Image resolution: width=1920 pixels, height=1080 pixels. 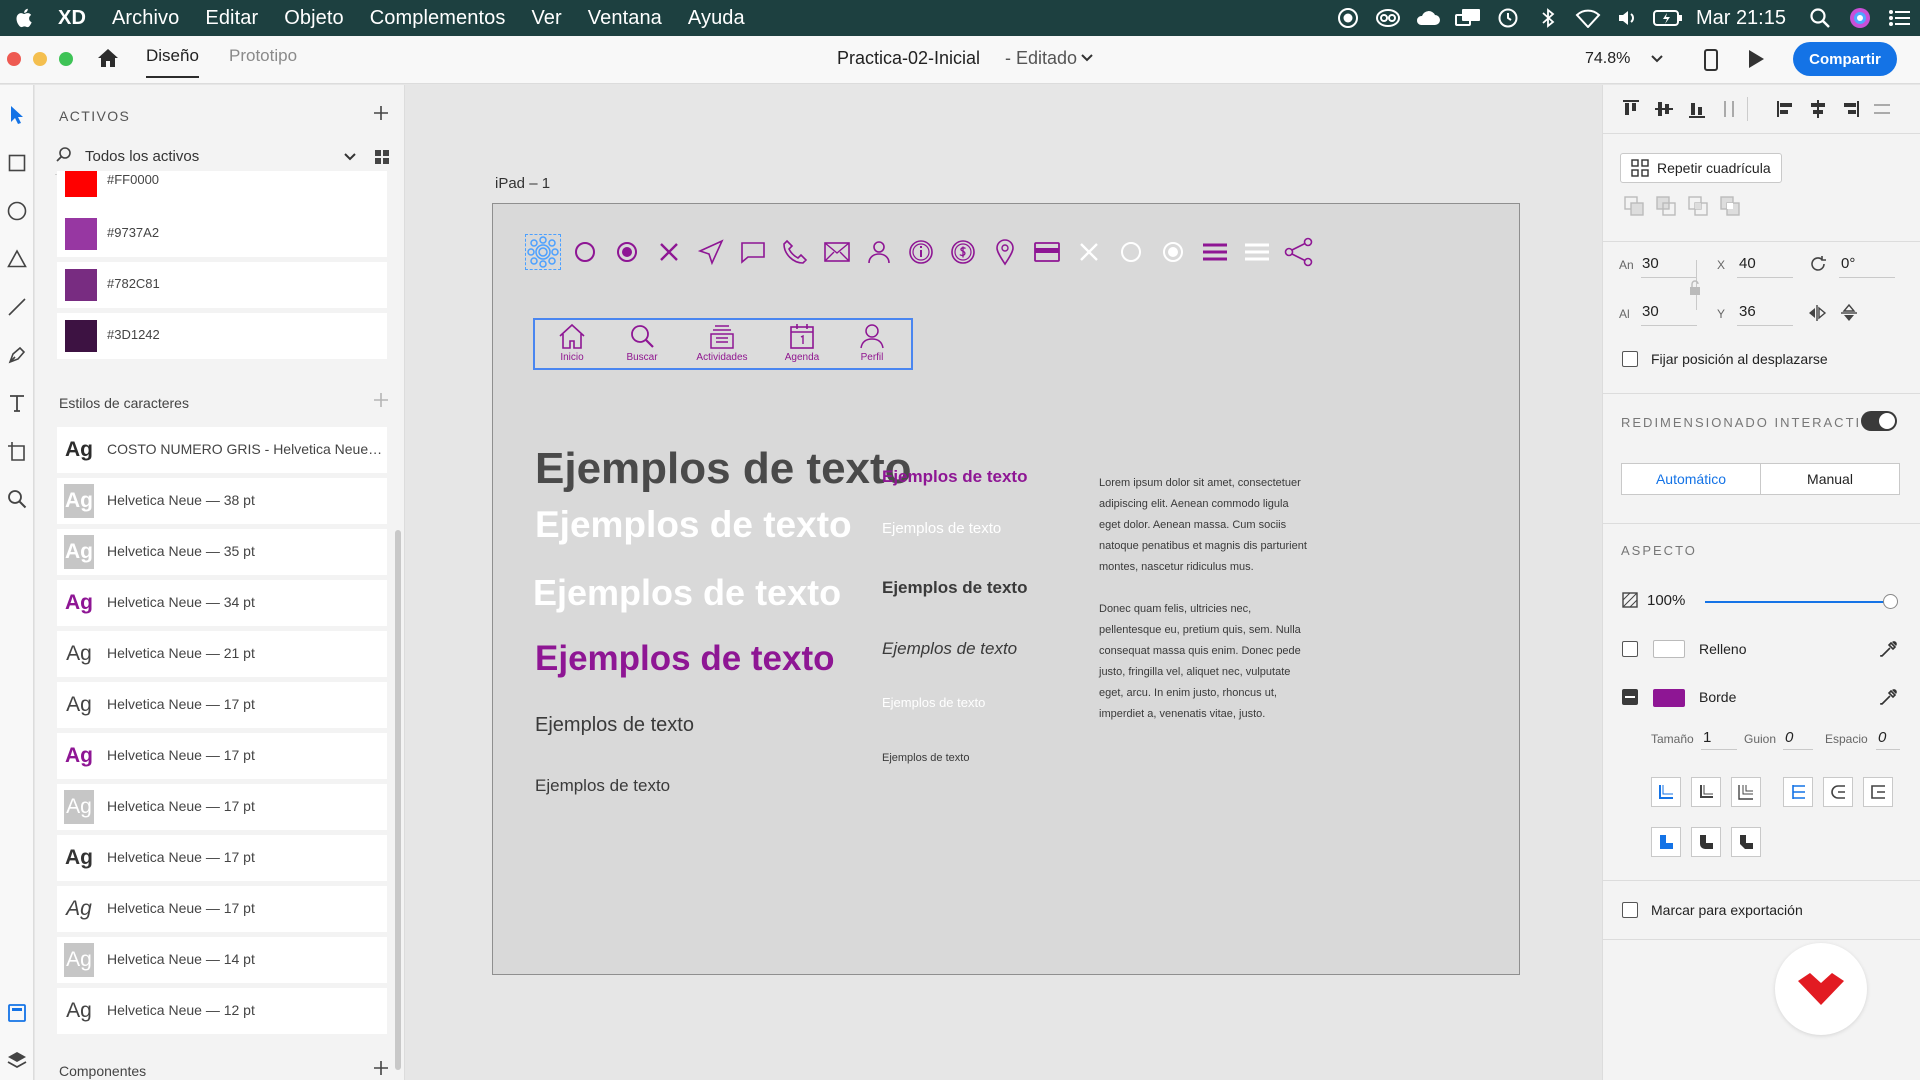 I want to click on ellipse-tool-icon, so click(x=17, y=211).